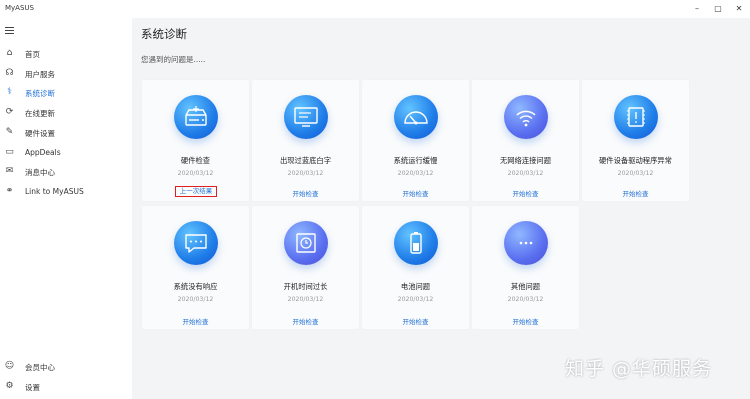  Describe the element at coordinates (416, 243) in the screenshot. I see `battery-icon` at that location.